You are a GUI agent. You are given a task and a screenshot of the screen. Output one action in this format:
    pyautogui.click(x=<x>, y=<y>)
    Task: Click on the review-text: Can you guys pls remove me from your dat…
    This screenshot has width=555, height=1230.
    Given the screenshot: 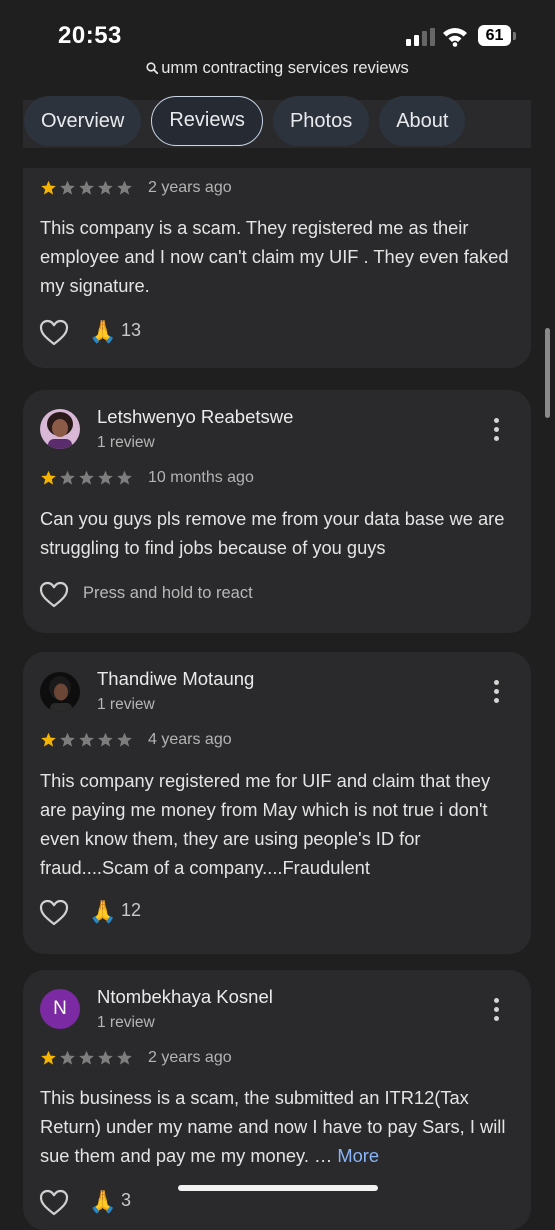 What is the action you would take?
    pyautogui.click(x=272, y=533)
    